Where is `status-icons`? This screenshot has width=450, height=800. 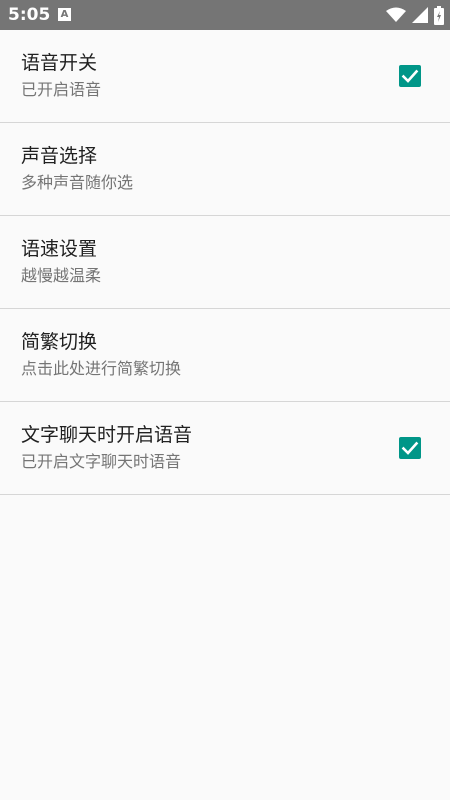
status-icons is located at coordinates (415, 15).